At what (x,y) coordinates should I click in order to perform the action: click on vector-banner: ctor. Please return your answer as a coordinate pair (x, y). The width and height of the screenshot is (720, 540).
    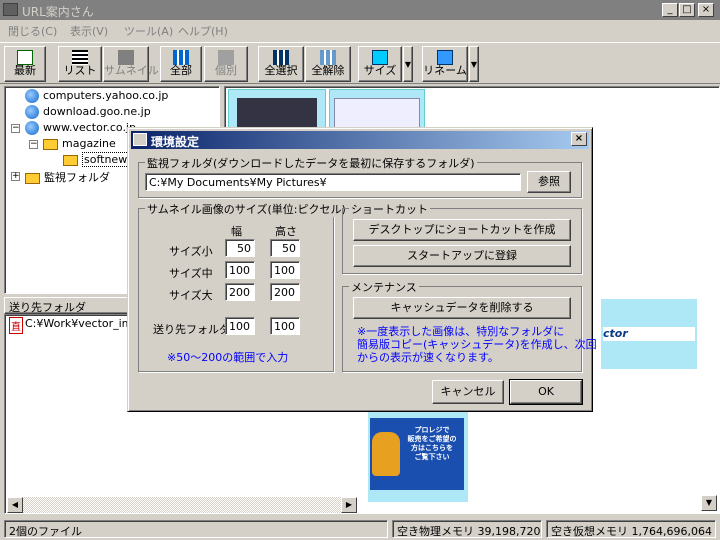
    Looking at the image, I should click on (649, 334).